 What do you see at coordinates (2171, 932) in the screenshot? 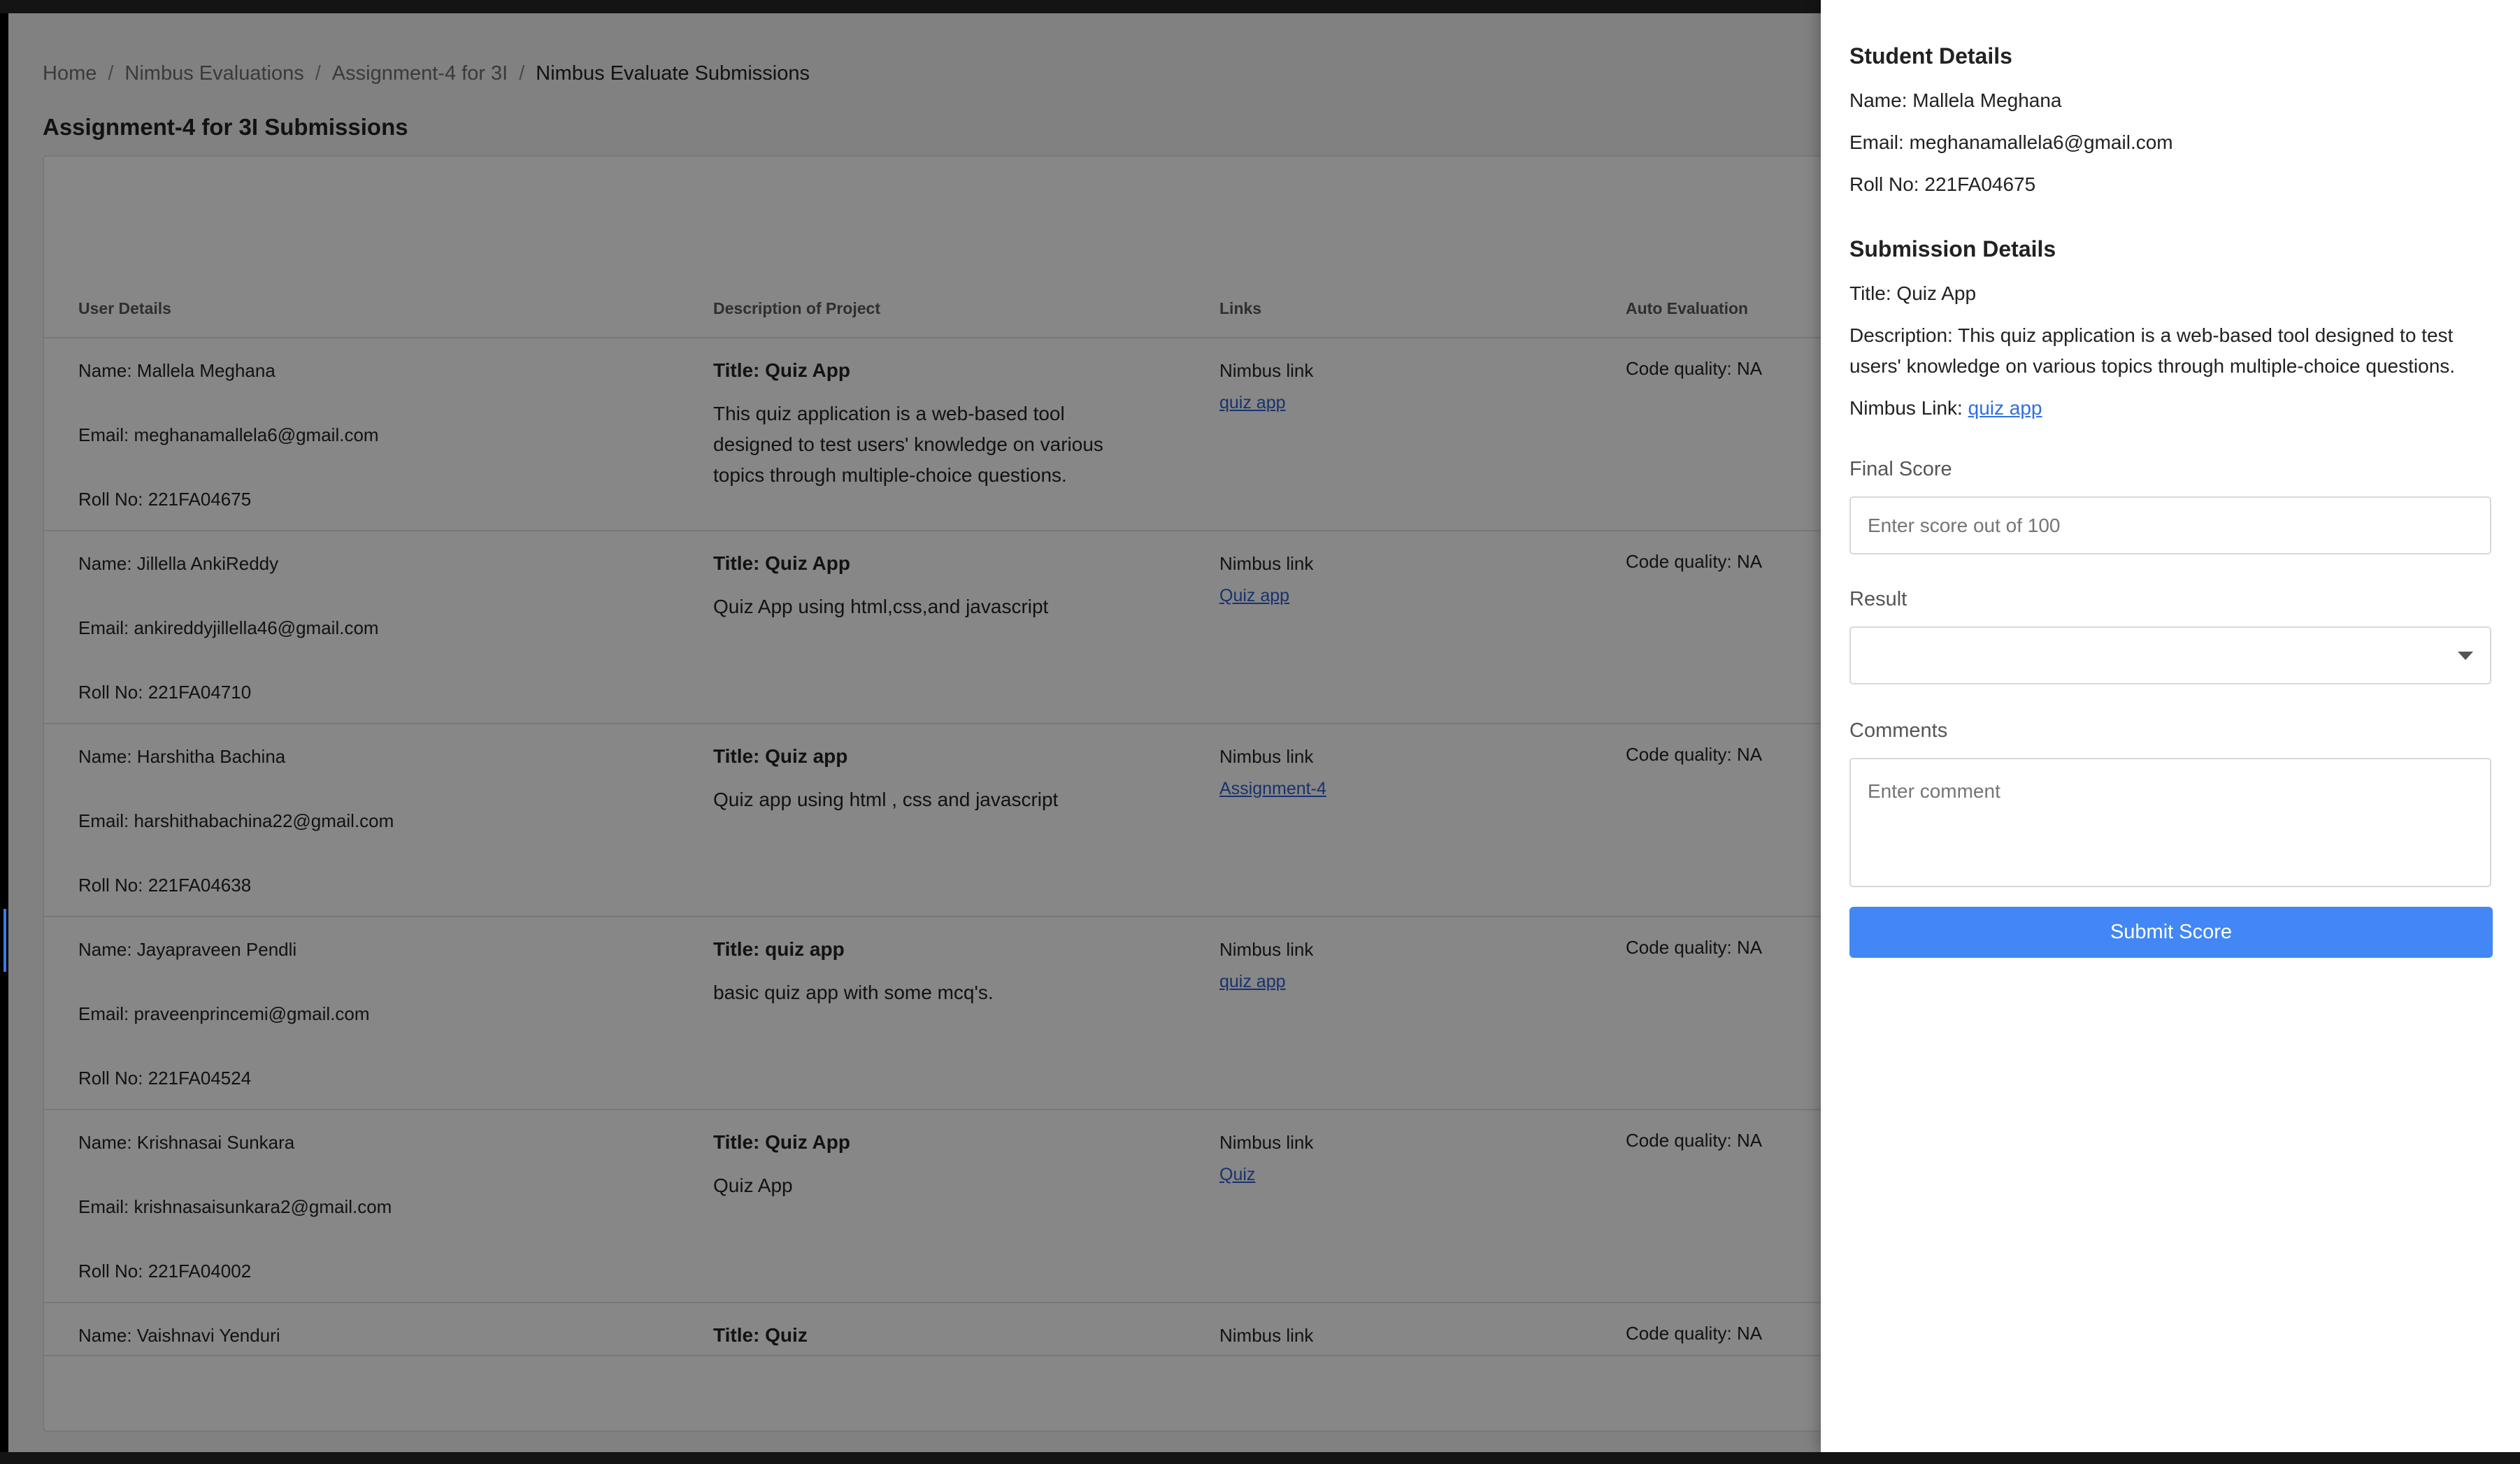
I see `submit-score-button: Submit Score` at bounding box center [2171, 932].